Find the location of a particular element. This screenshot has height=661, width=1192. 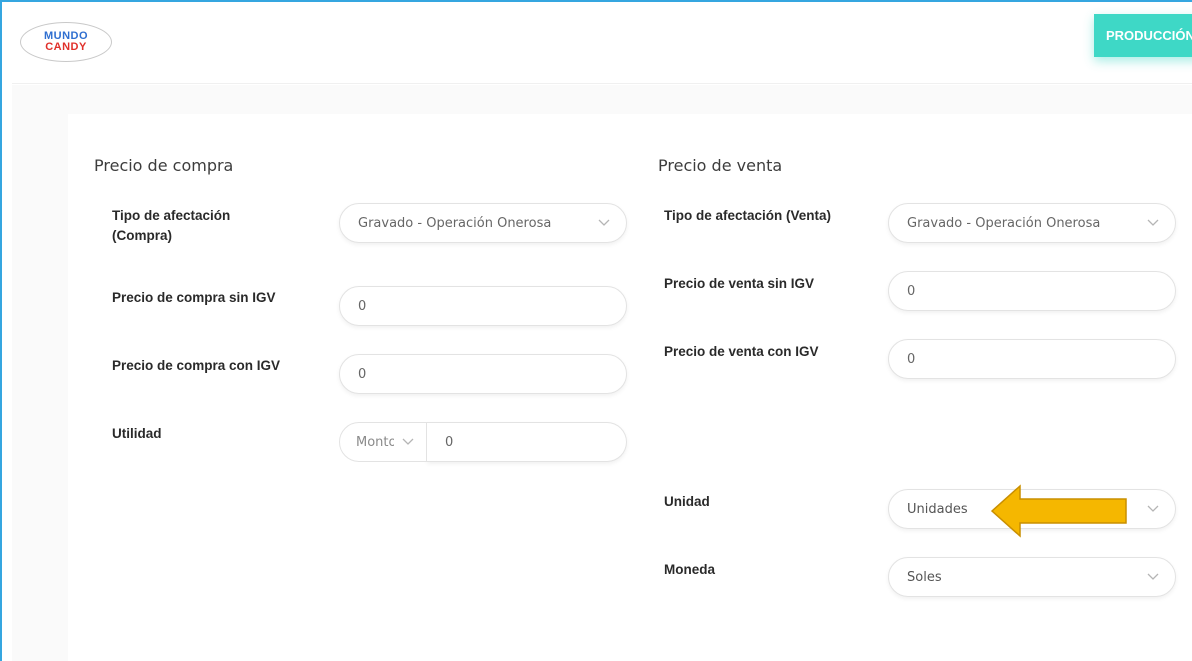

utility-label: Utilidad is located at coordinates (137, 433).